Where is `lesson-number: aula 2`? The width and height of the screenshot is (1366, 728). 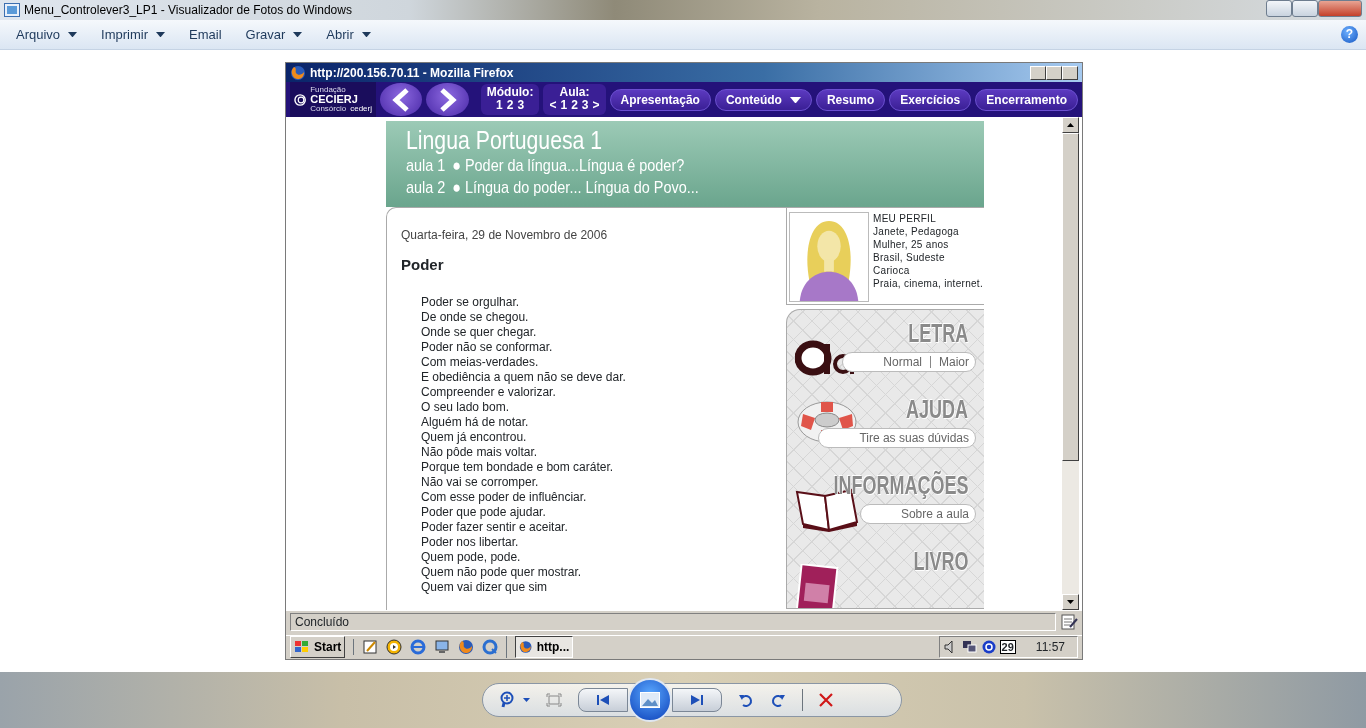
lesson-number: aula 2 is located at coordinates (426, 188).